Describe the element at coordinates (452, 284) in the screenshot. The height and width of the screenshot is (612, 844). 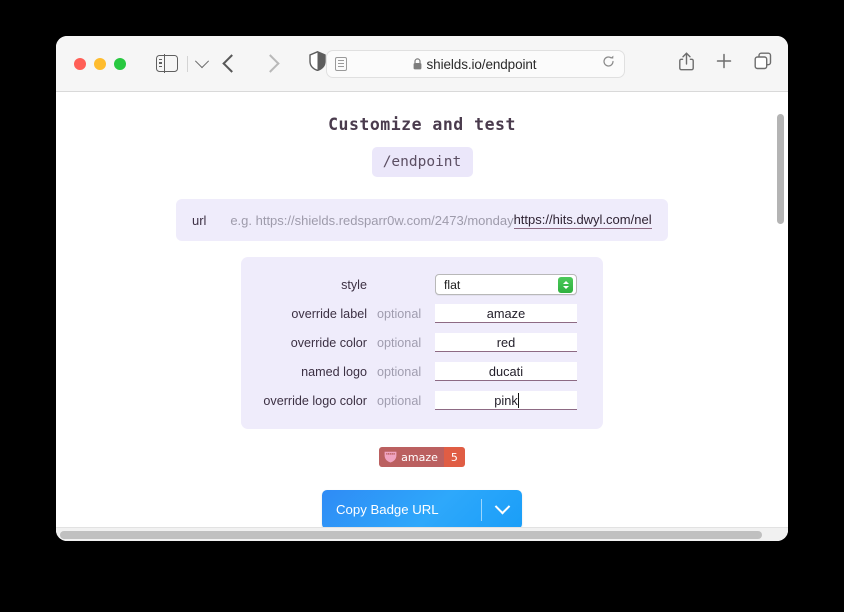
I see `style-select-value: flat` at that location.